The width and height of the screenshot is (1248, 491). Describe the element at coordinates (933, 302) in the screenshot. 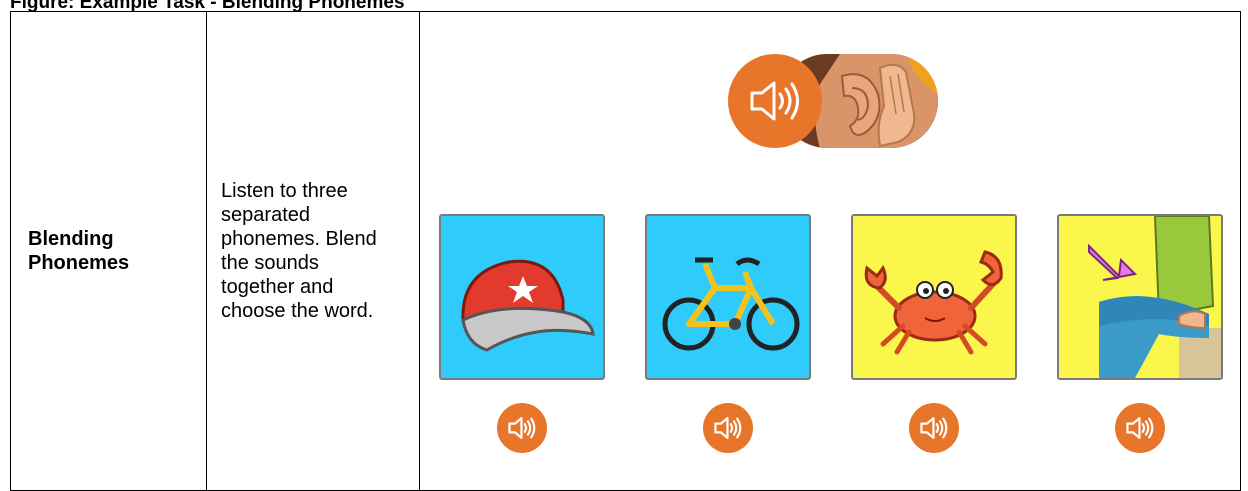

I see `crab-icon` at that location.